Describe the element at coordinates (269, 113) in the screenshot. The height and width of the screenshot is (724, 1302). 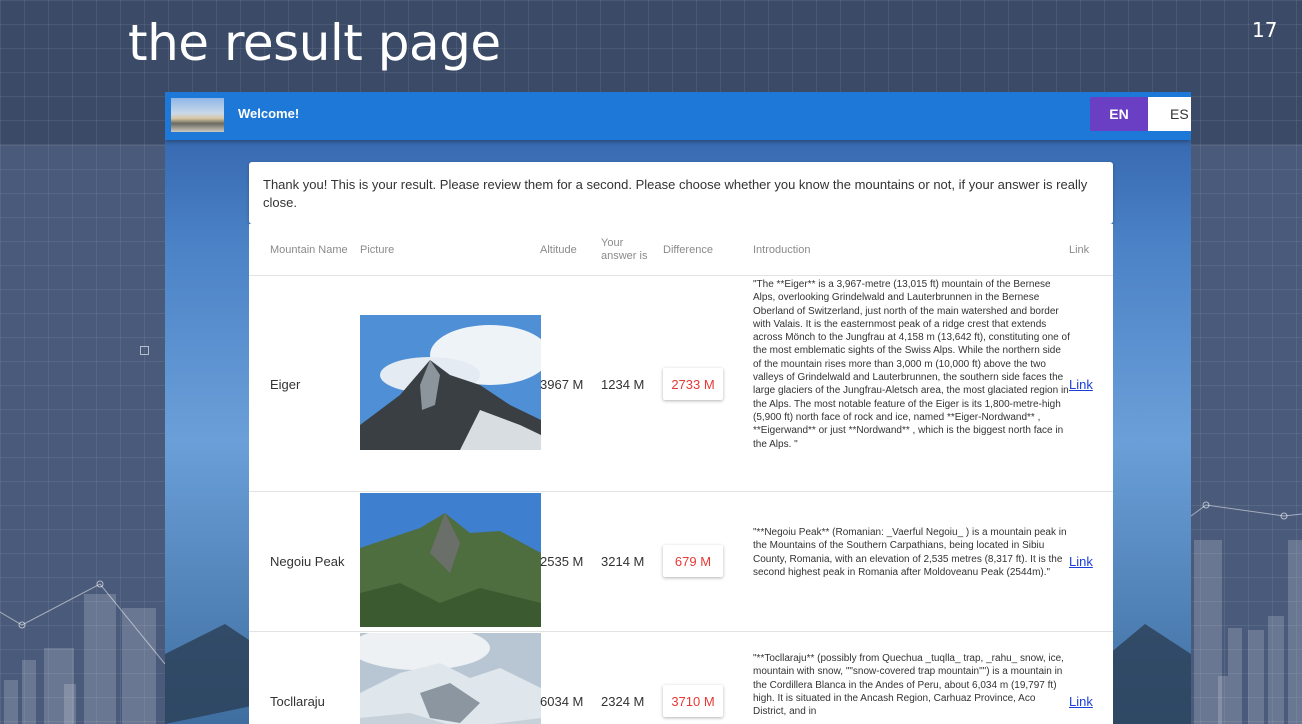
I see `welcome-text: Welcome!` at that location.